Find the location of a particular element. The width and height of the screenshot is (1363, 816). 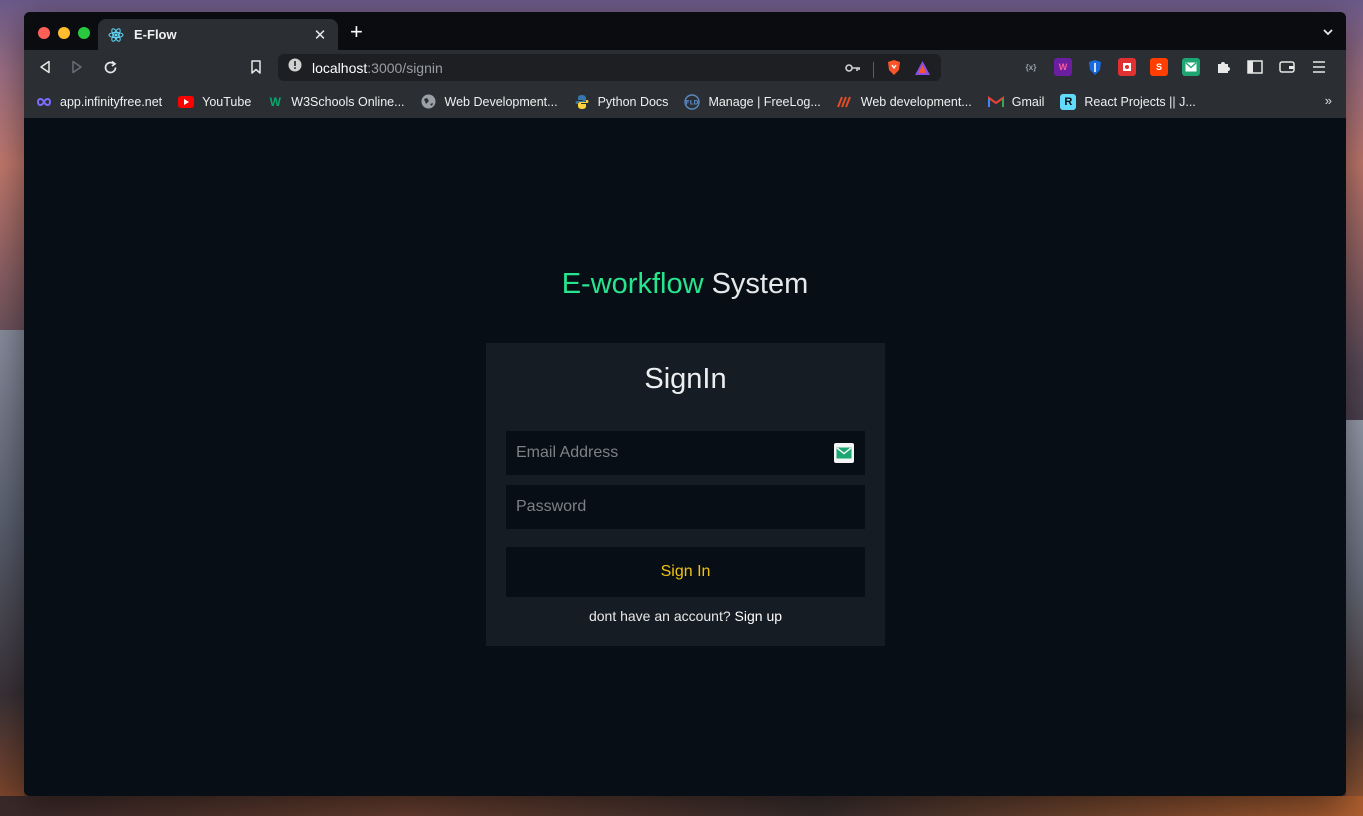

sidebar-icon is located at coordinates (1255, 67).